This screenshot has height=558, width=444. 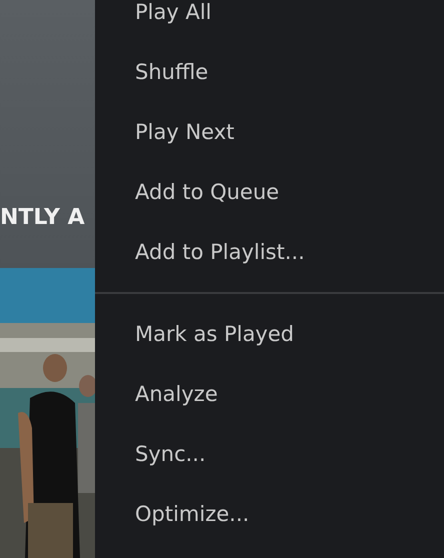 What do you see at coordinates (269, 192) in the screenshot?
I see `menu-item: Add to Queue` at bounding box center [269, 192].